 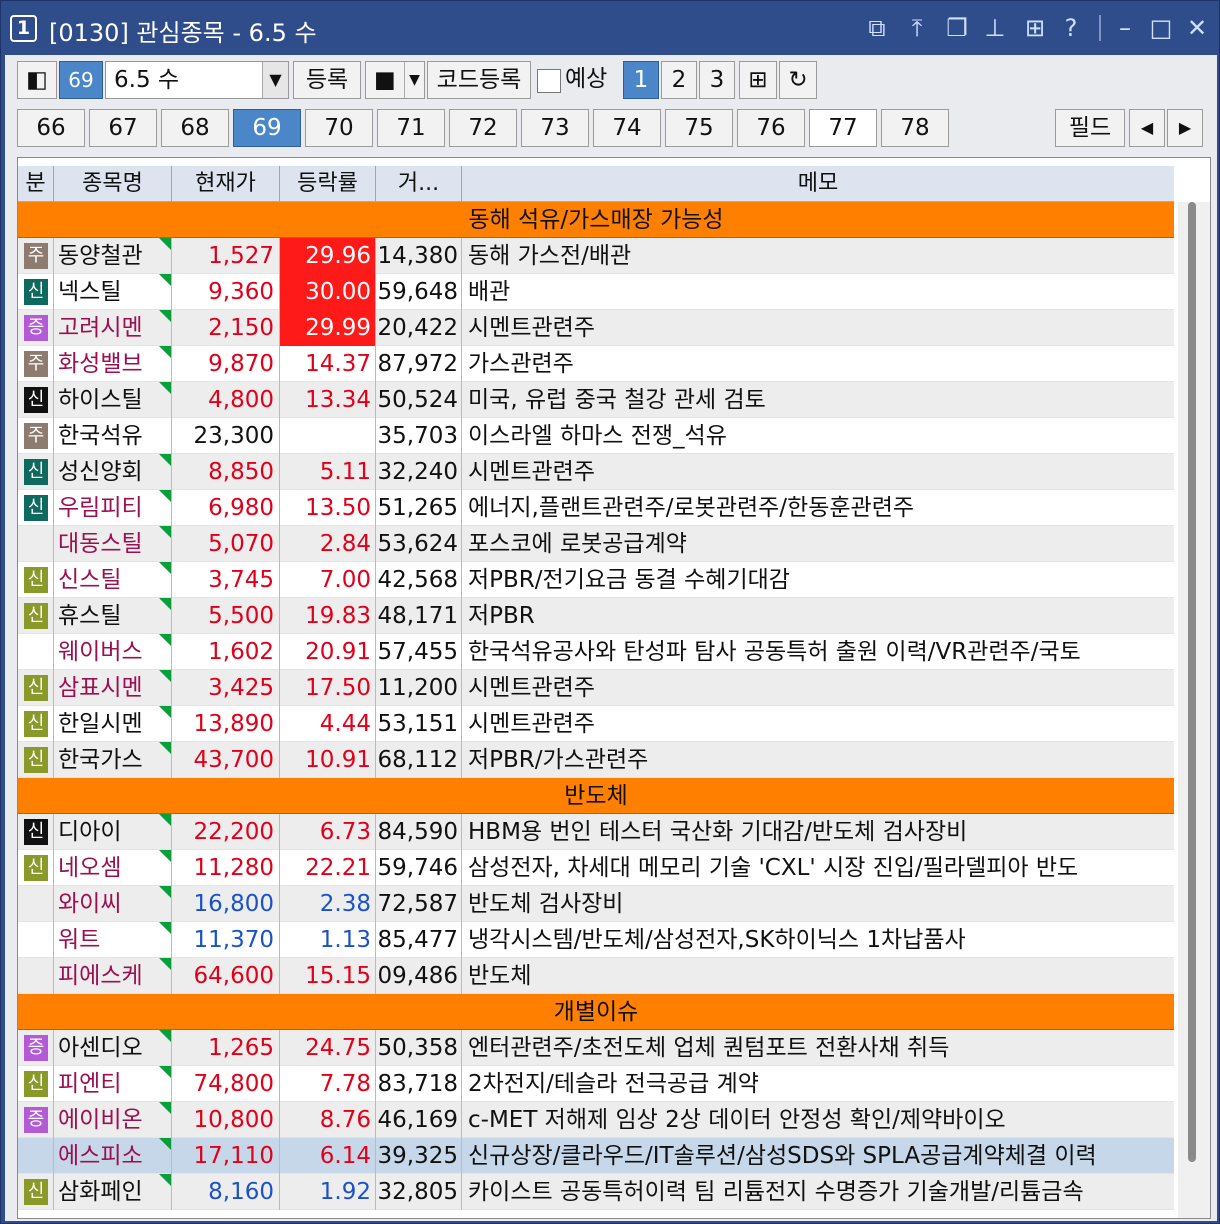 I want to click on table-row: 주 화성밸브 9,870 14.37 87,972 가스관련주, so click(x=596, y=364).